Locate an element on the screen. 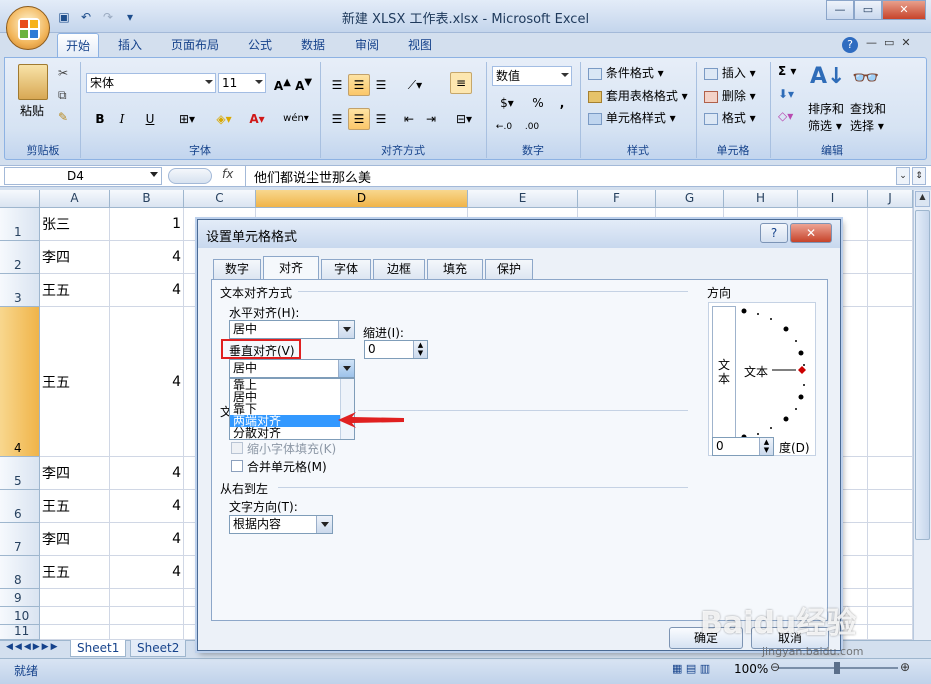 Image resolution: width=931 pixels, height=684 pixels. italic-button: I is located at coordinates (122, 119).